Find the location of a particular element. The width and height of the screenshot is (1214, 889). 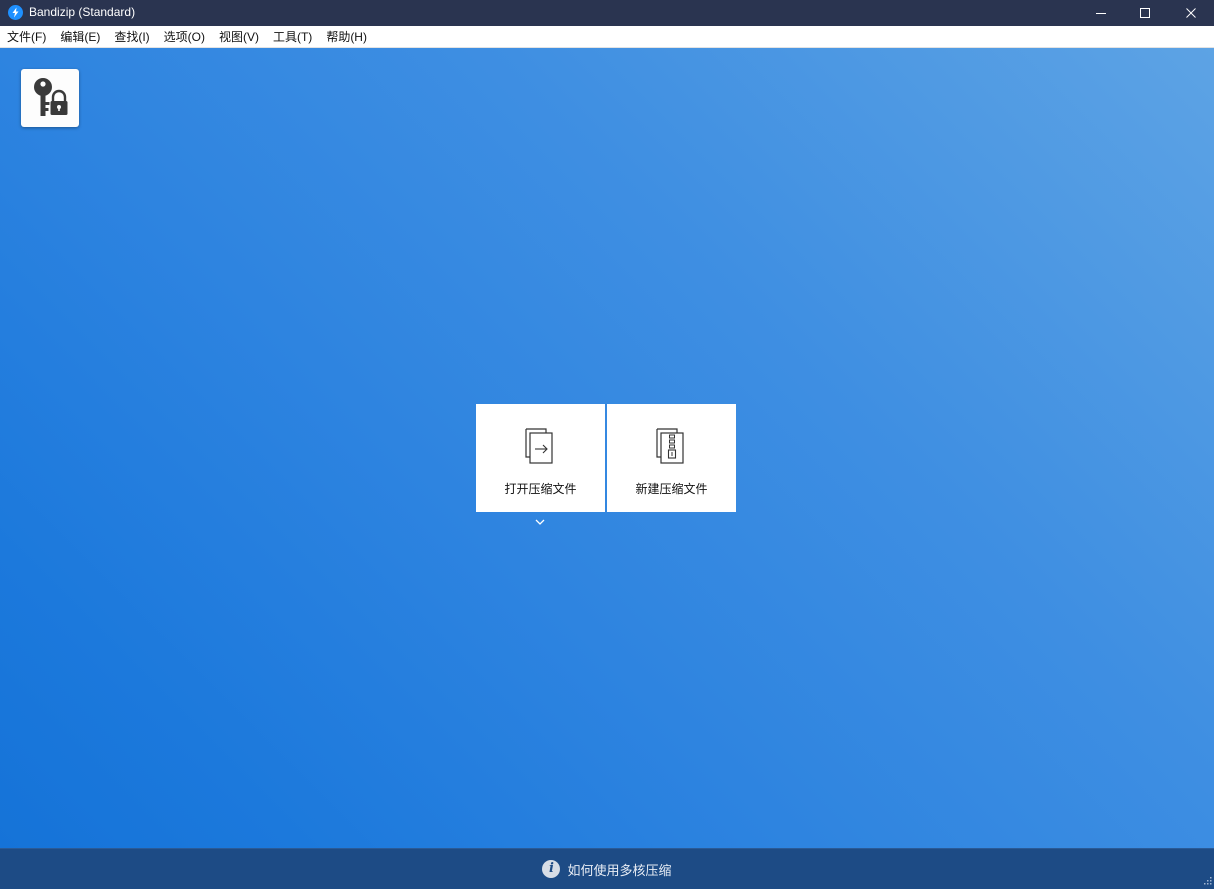

password-manager-button is located at coordinates (50, 98).